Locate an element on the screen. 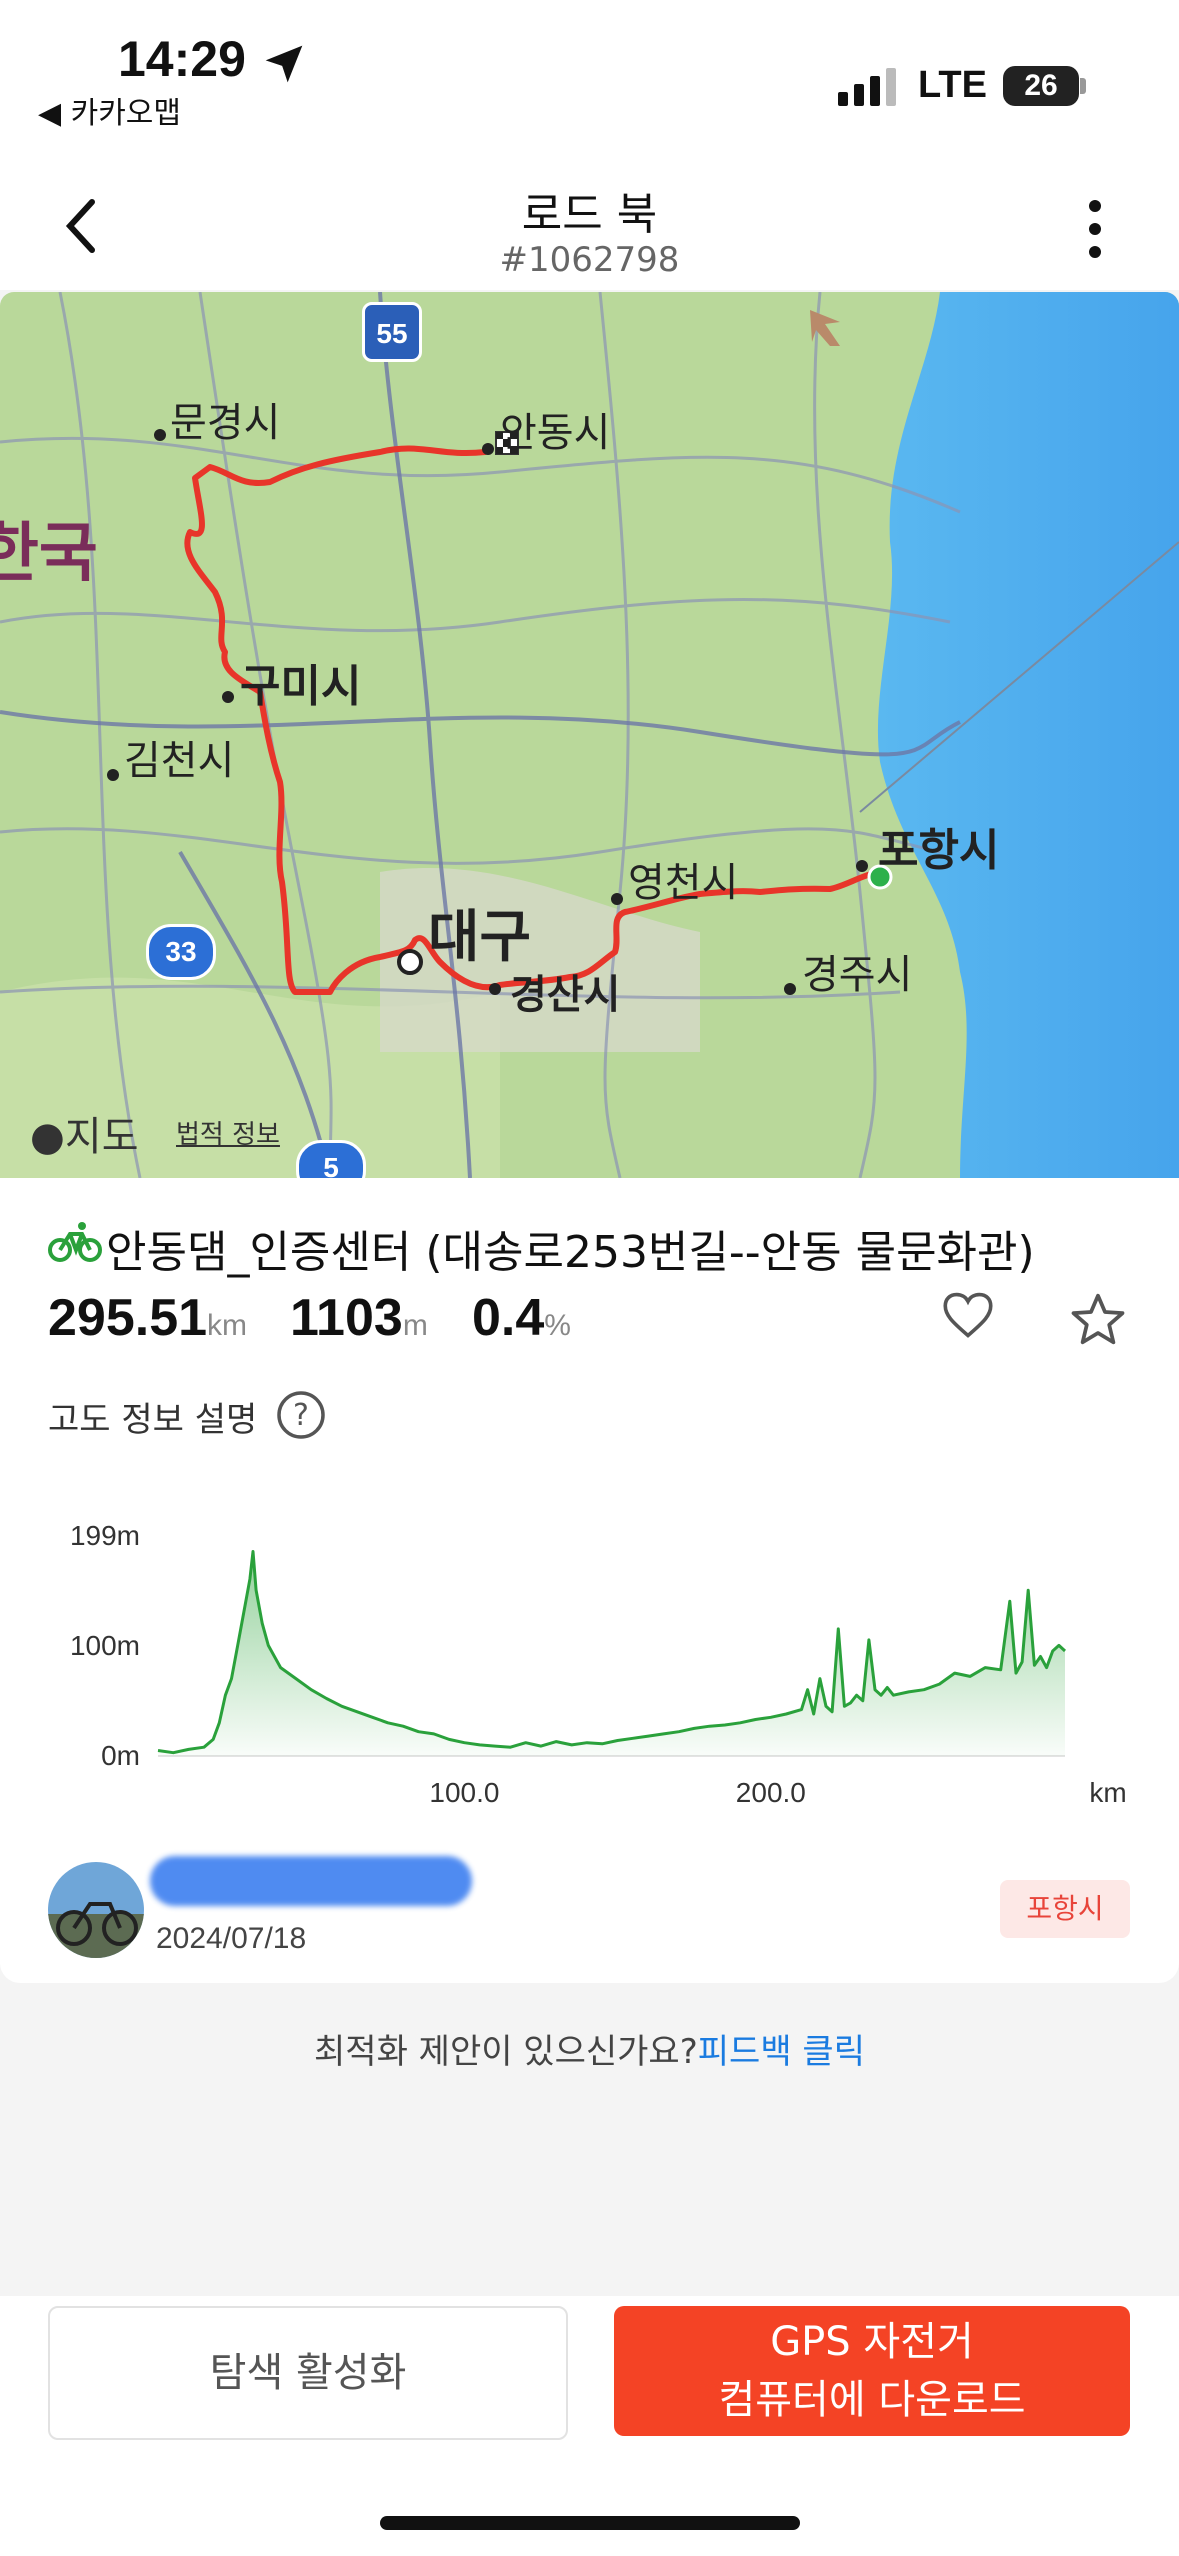  page-title: 로드 북 is located at coordinates (589, 214).